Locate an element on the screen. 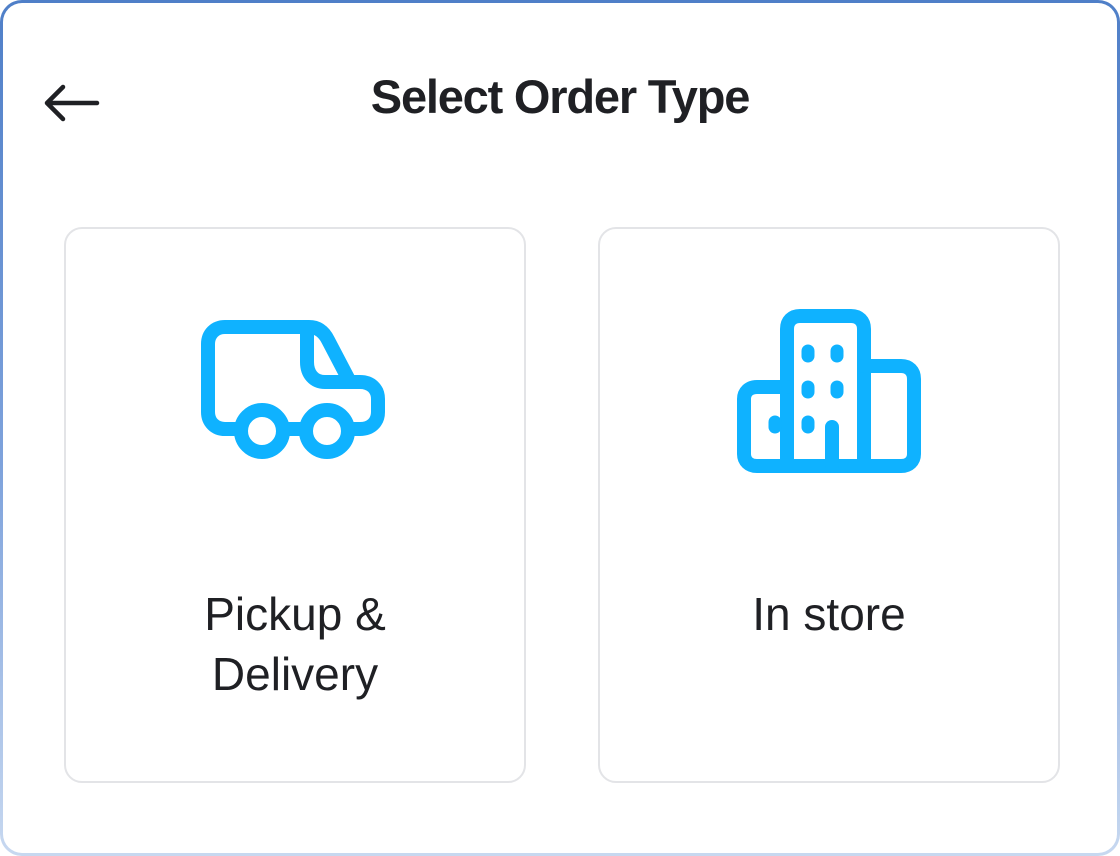 The height and width of the screenshot is (856, 1120). option-label: Pickup & Delivery is located at coordinates (295, 644).